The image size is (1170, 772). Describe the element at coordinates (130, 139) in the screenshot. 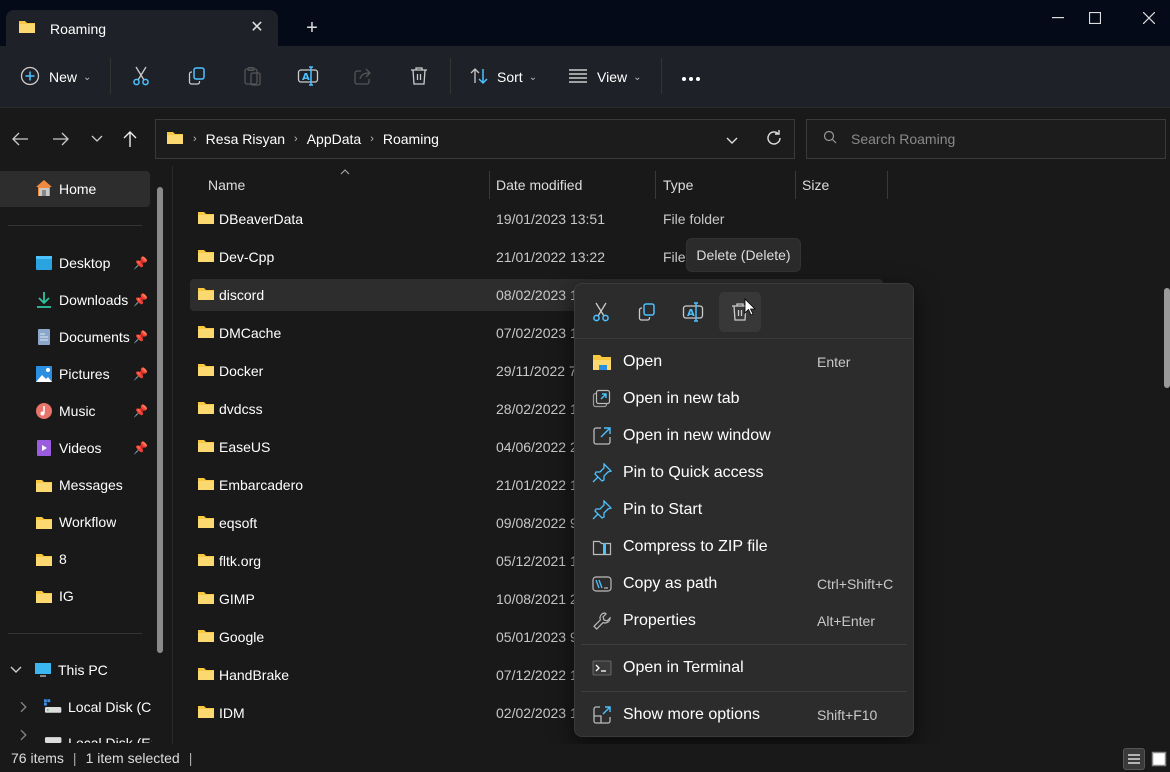

I see `up-button` at that location.